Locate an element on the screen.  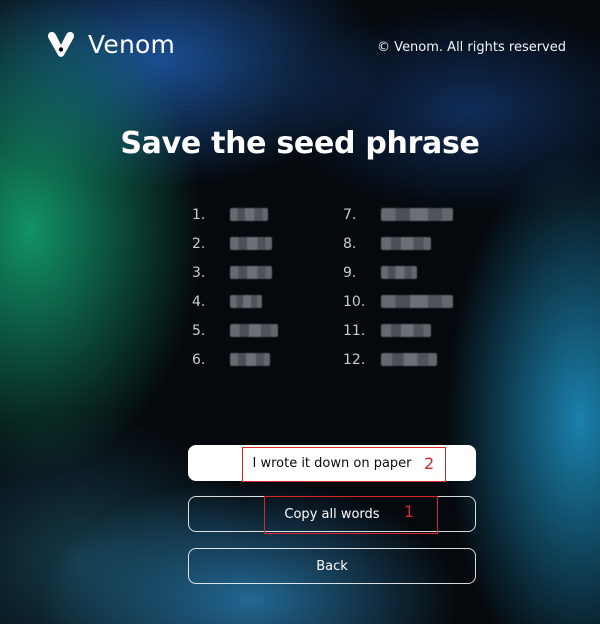
back-label: Back is located at coordinates (332, 566).